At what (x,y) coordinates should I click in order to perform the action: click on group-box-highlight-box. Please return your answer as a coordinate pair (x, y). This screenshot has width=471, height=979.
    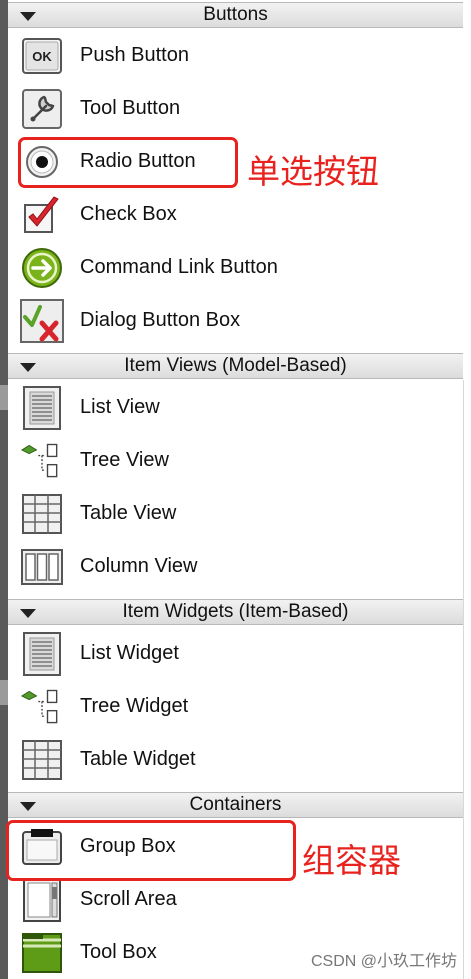
    Looking at the image, I should click on (151, 850).